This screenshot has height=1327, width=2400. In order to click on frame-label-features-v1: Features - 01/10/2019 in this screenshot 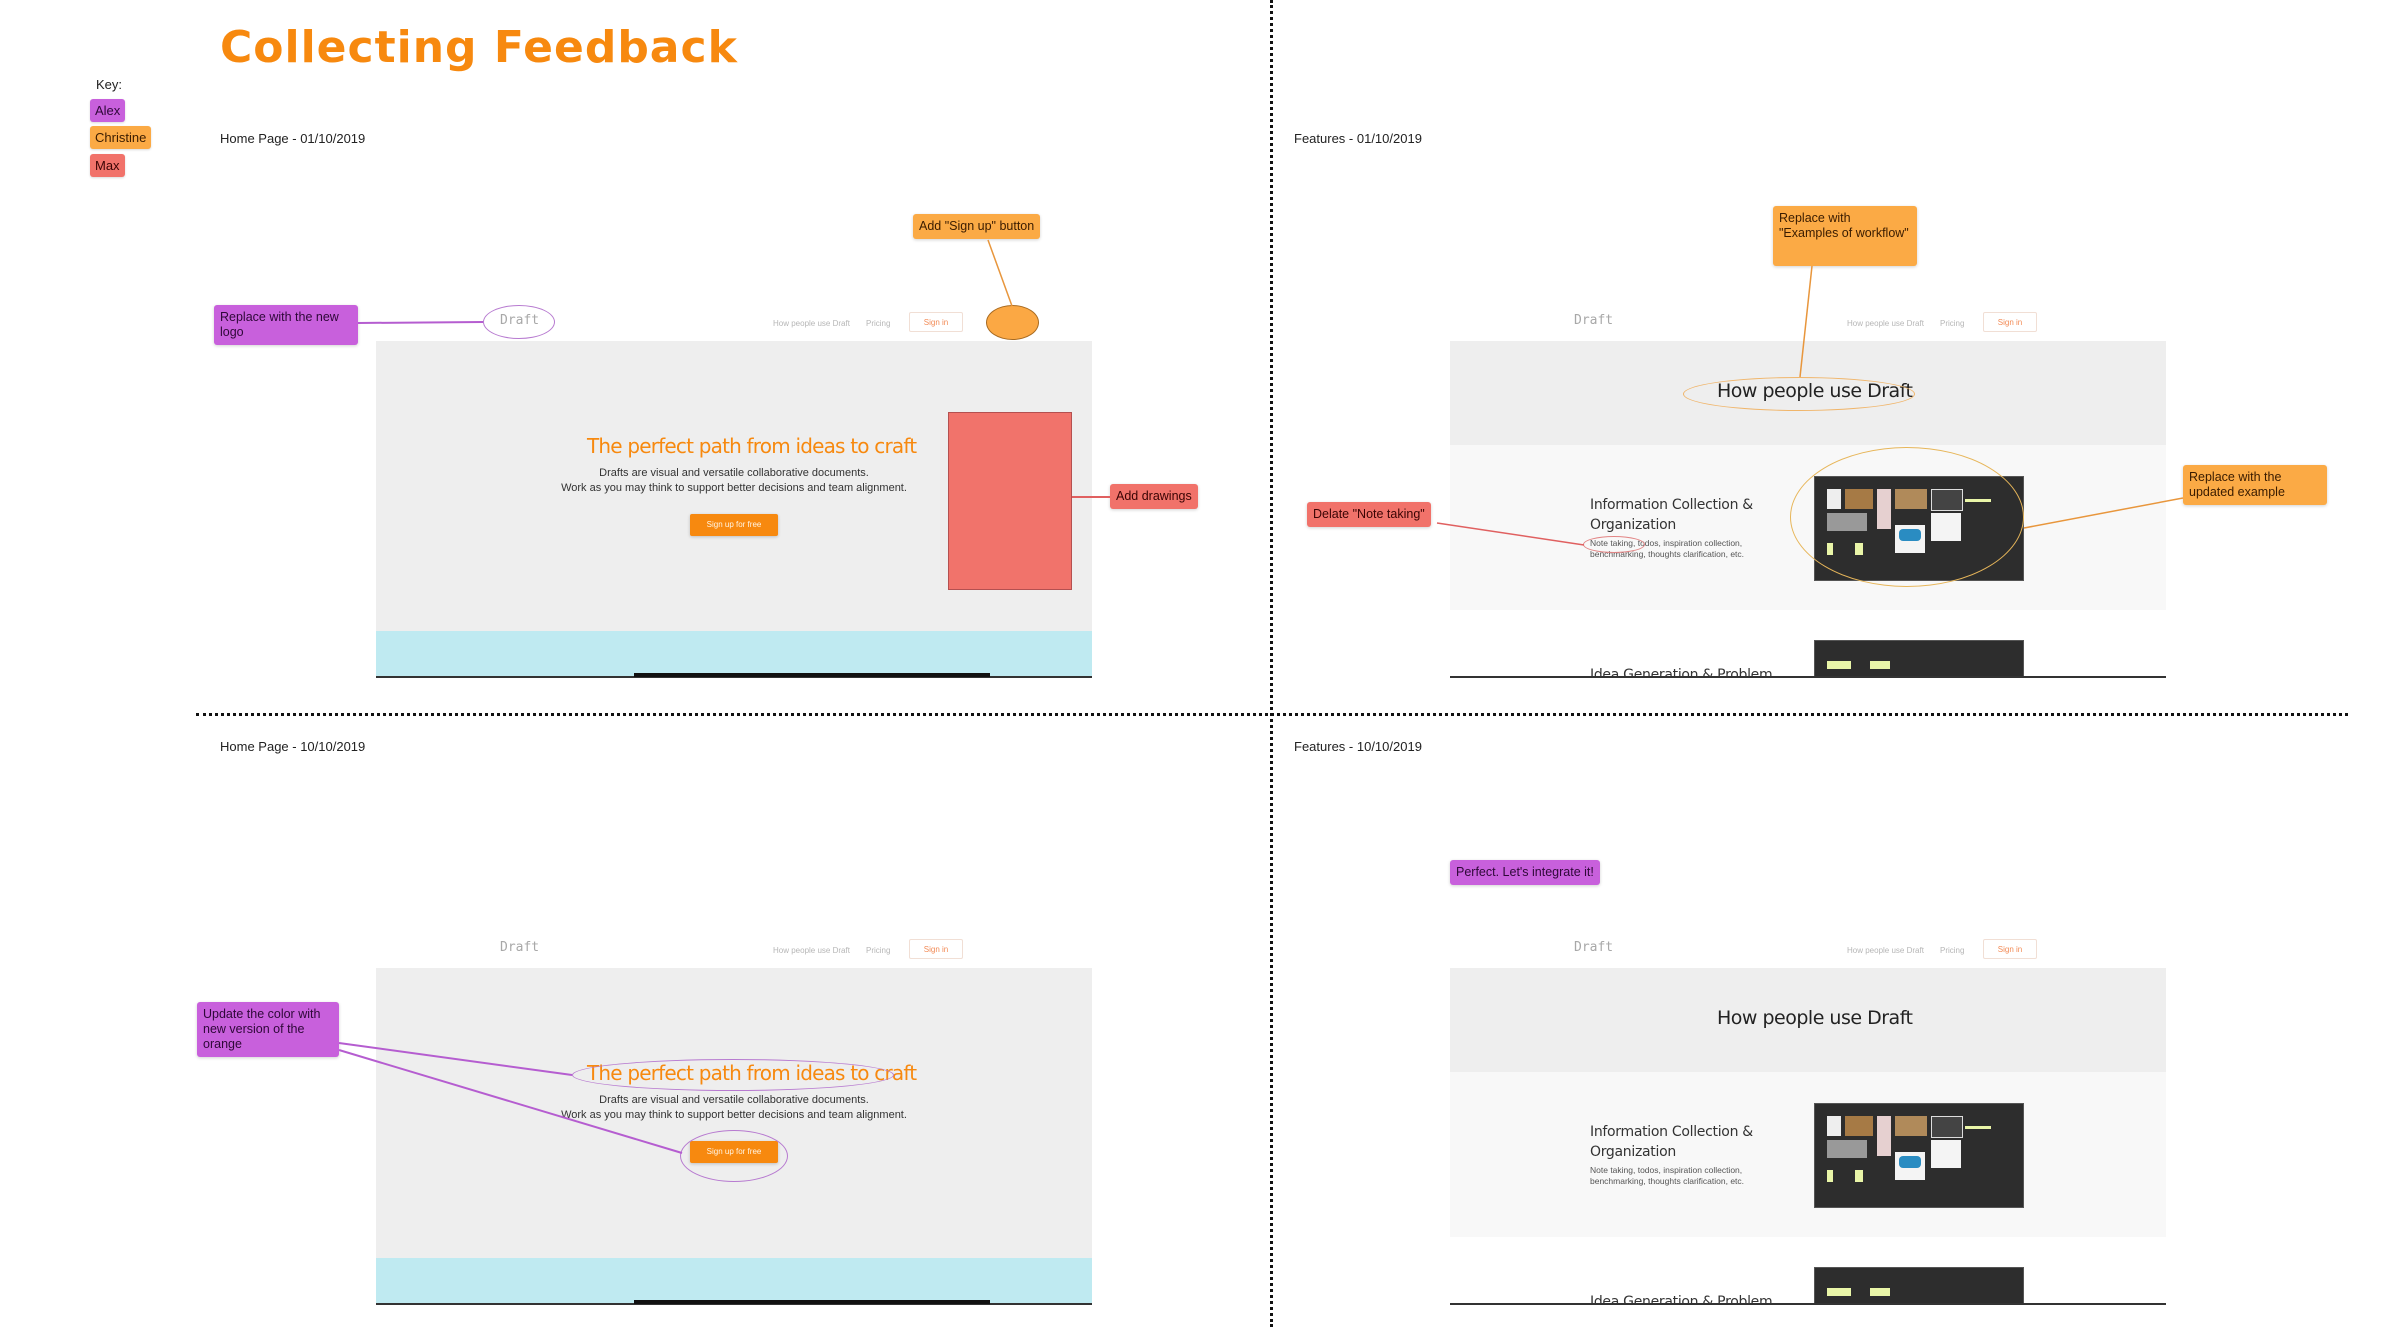, I will do `click(1358, 138)`.